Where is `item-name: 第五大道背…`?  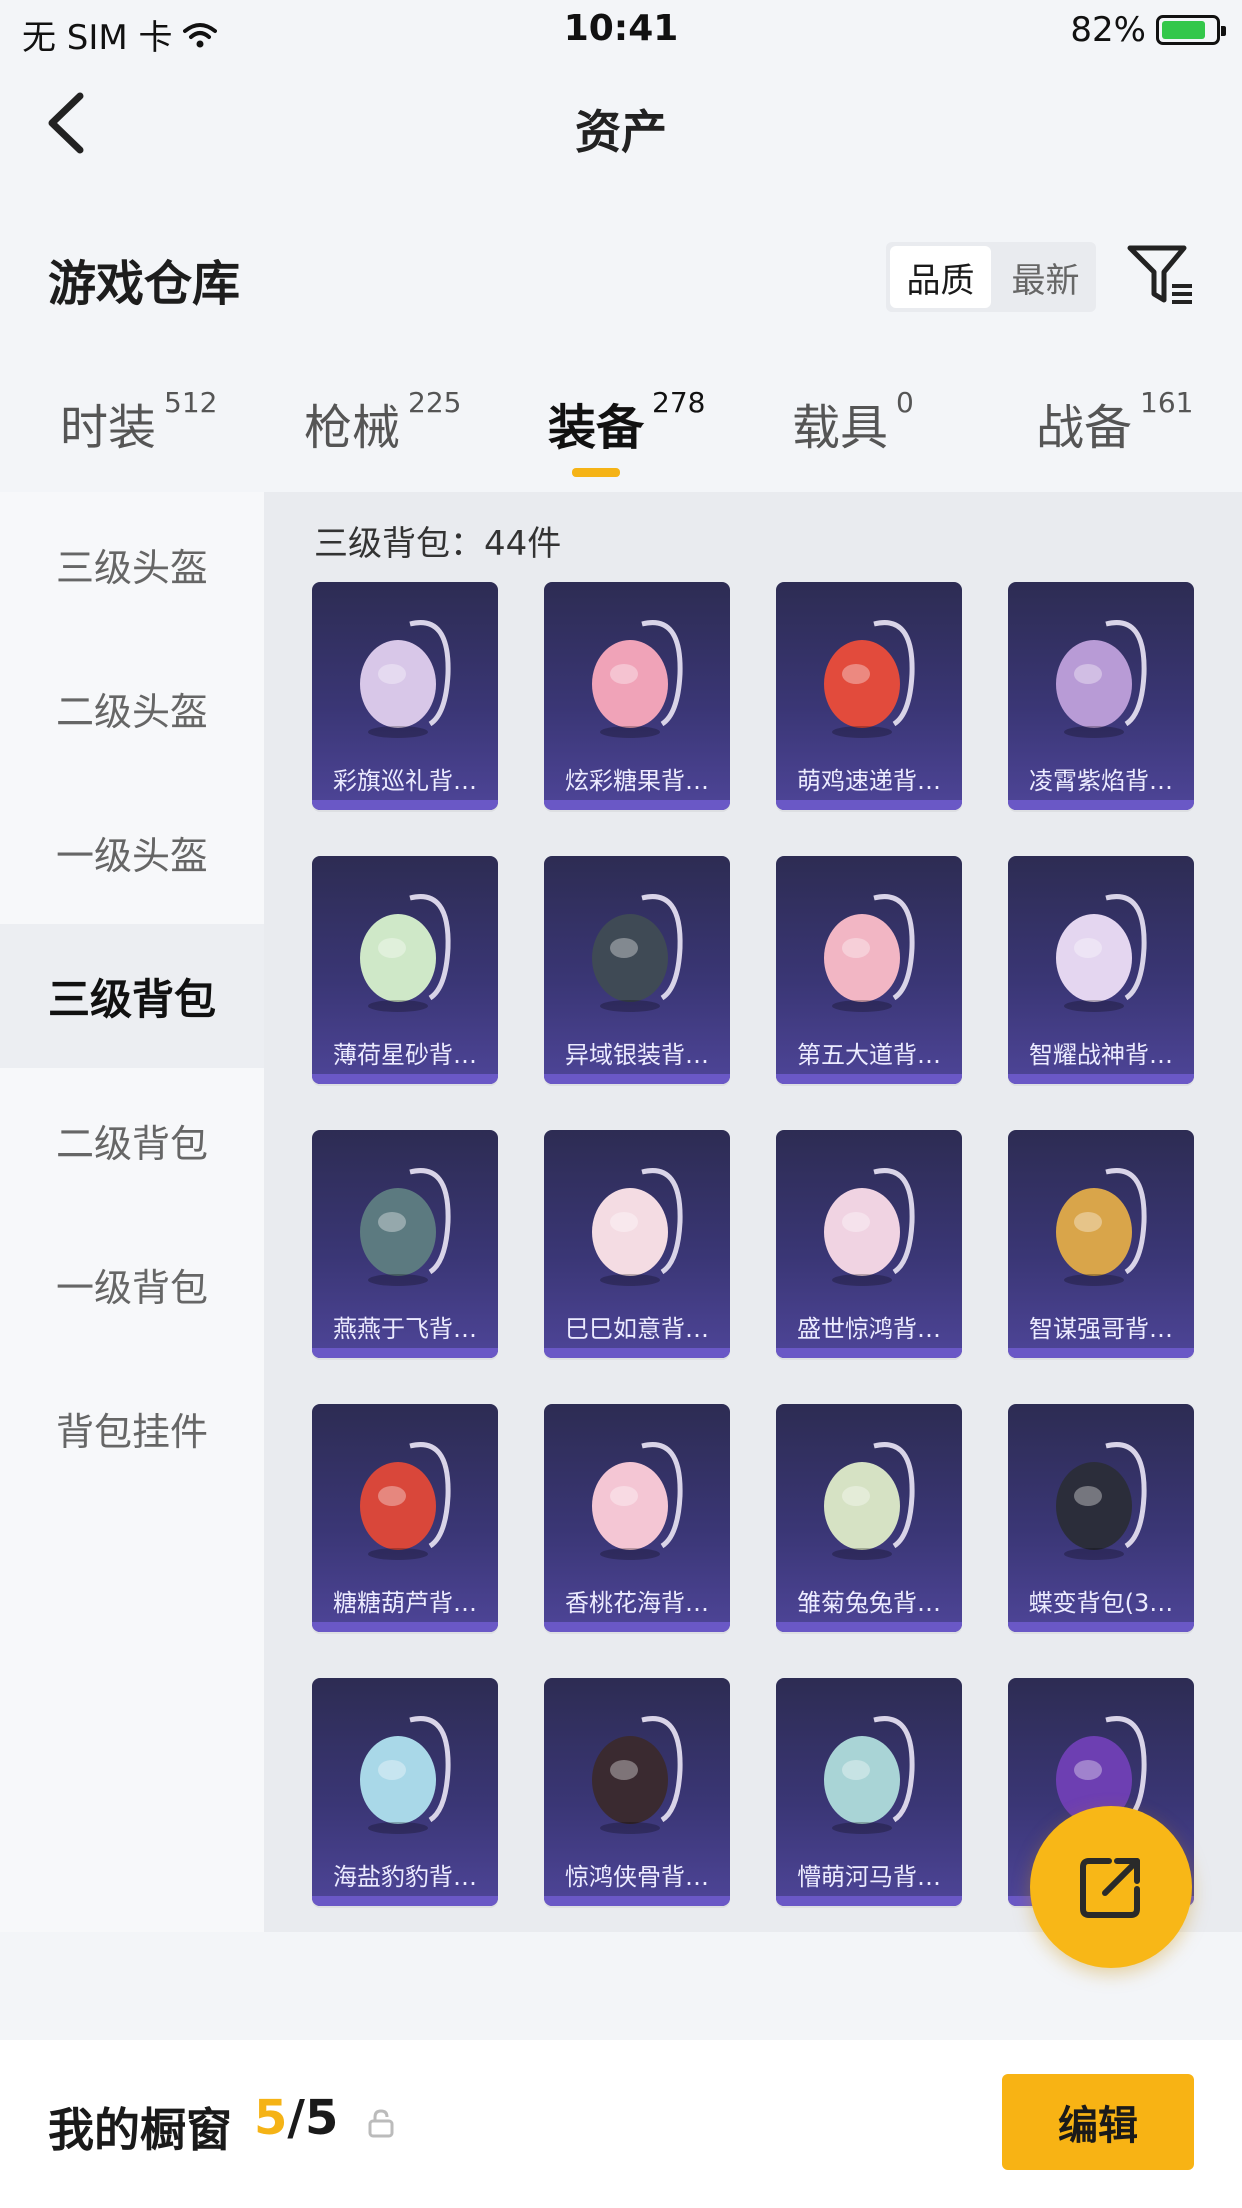
item-name: 第五大道背… is located at coordinates (869, 1055).